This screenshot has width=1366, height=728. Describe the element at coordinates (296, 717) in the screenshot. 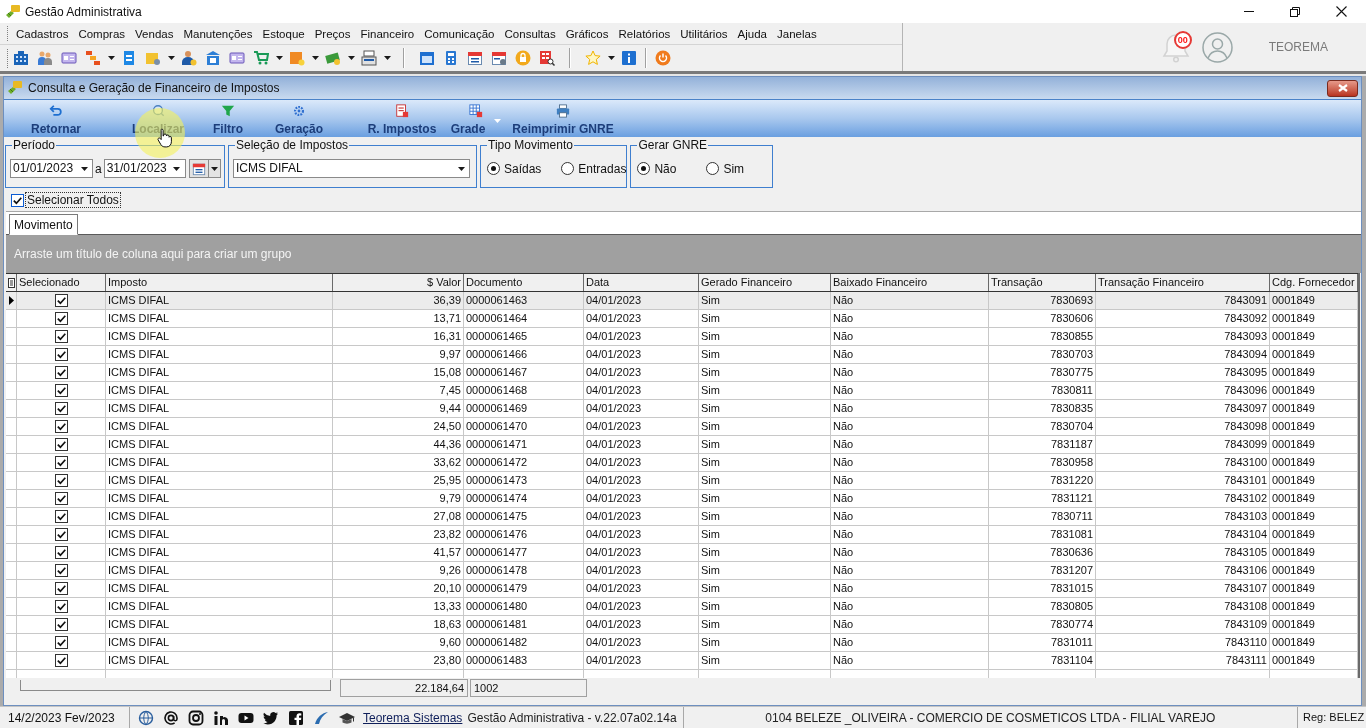

I see `f-square-icon` at that location.